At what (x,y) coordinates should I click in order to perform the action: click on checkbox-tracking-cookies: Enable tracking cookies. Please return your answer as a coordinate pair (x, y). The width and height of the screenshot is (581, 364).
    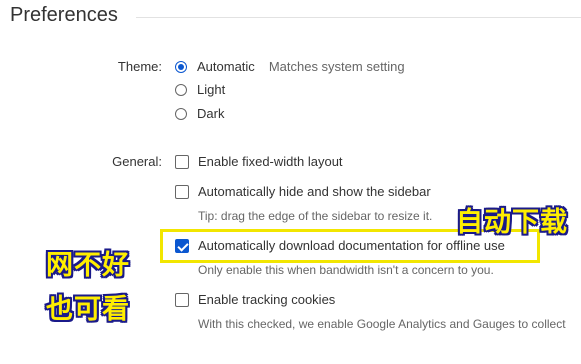
    Looking at the image, I should click on (255, 299).